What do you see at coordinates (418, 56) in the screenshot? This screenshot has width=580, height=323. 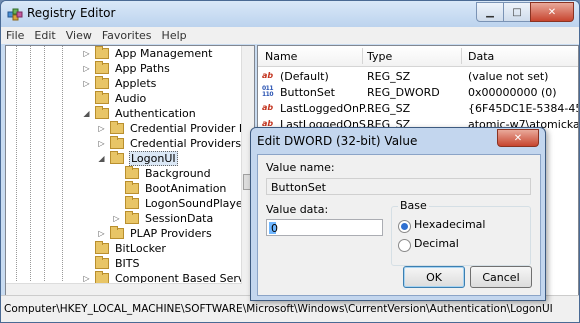 I see `list-header: Name Type Data` at bounding box center [418, 56].